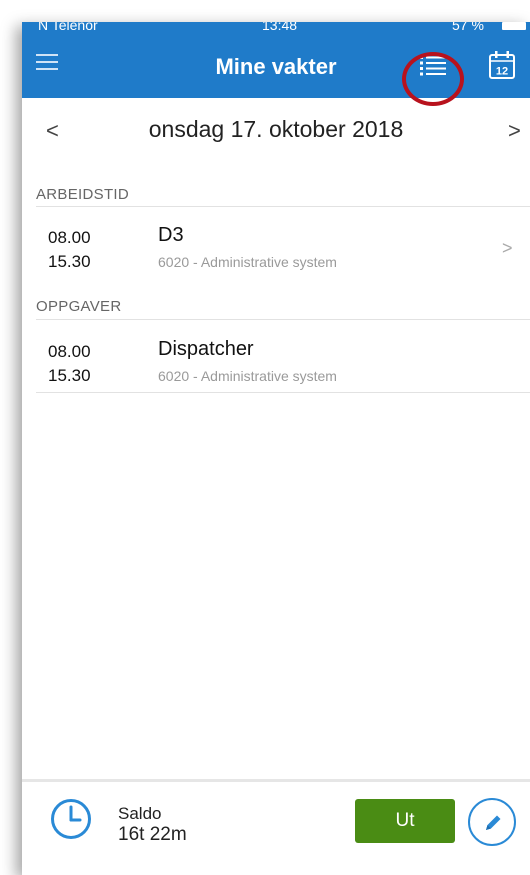 This screenshot has height=875, width=530. I want to click on calendar-day-number: 12, so click(502, 72).